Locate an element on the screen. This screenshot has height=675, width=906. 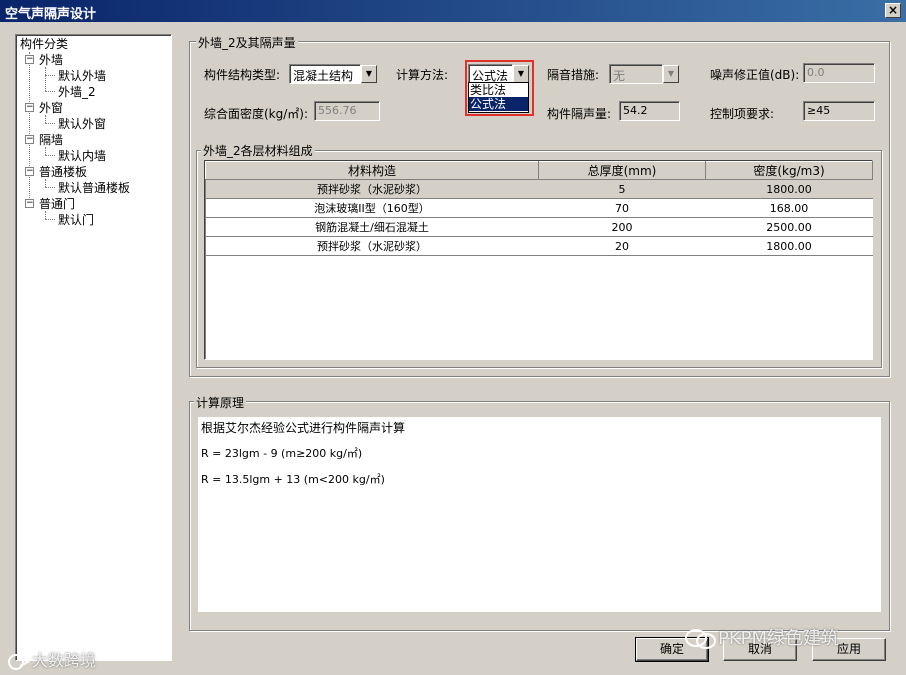
control-label: 控制项要求: is located at coordinates (742, 114).